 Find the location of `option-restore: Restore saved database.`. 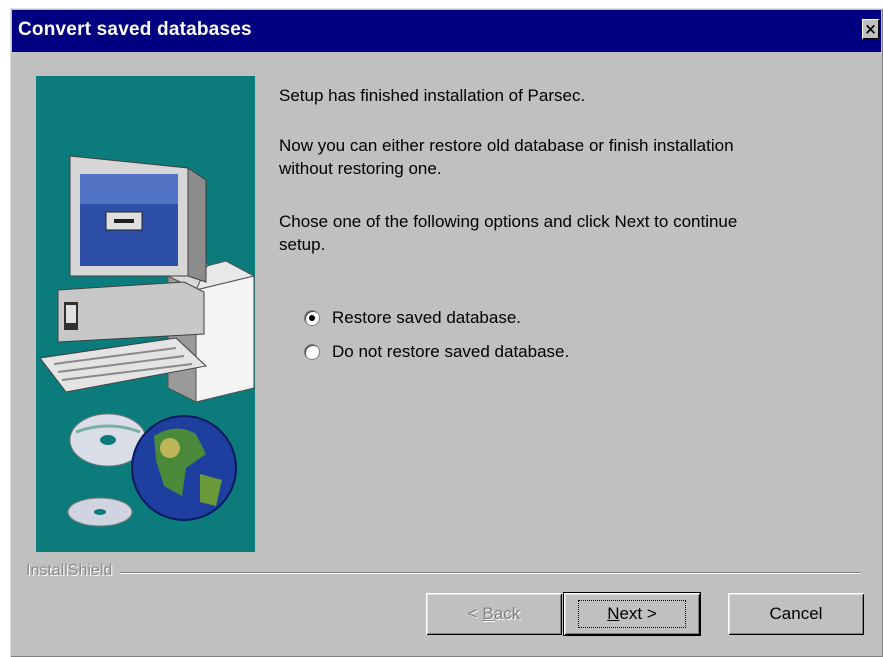

option-restore: Restore saved database. is located at coordinates (412, 318).